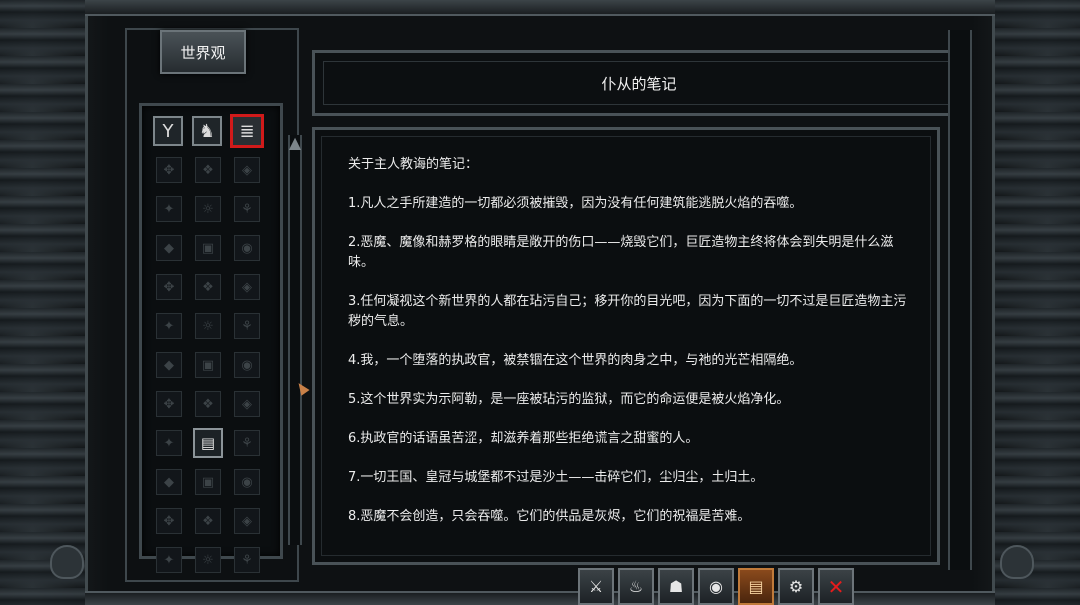 The width and height of the screenshot is (1080, 605). I want to click on top-frame-bar, so click(540, 8).